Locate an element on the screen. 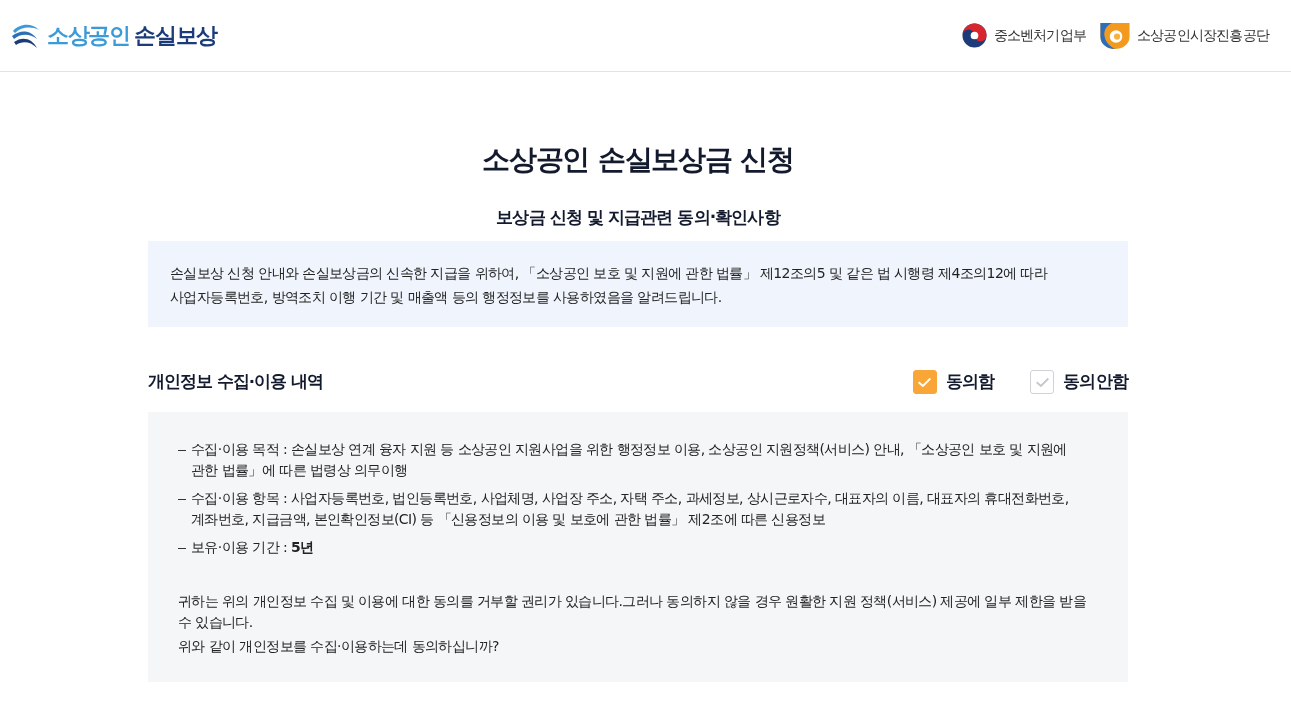 Image resolution: width=1291 pixels, height=714 pixels. detail-text: 수집·이용 목적 : 손실보상 연계 융자 지원 등 소상공인 지원사업을 위한 행정정보 이용, 소상공인 지원정책(서비스) 안내, 「소상공인 보호 및 지원에 관한 법률」에 따른 법령상 의무이행 is located at coordinates (629, 460).